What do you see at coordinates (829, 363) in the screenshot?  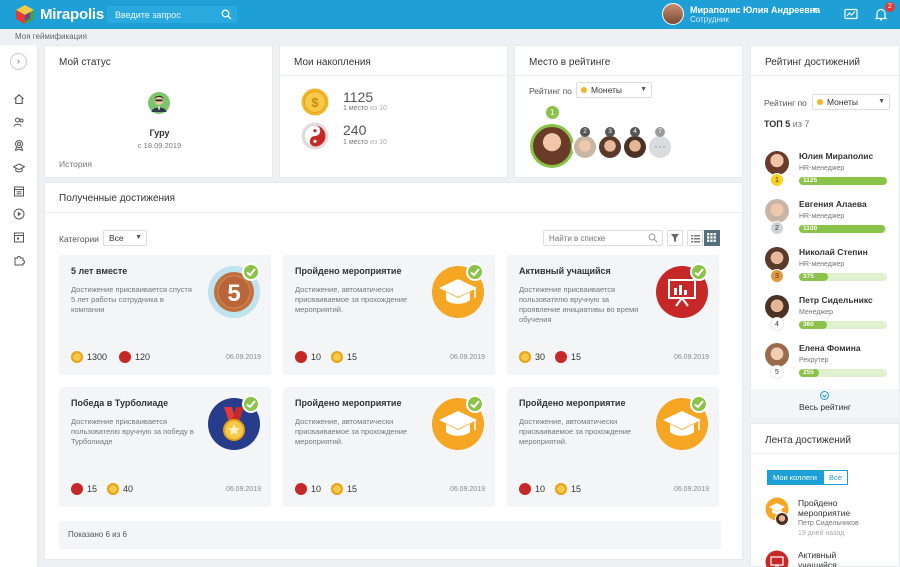 I see `leaderboard-row: 5 Елена Фомина Рекрутер 255` at bounding box center [829, 363].